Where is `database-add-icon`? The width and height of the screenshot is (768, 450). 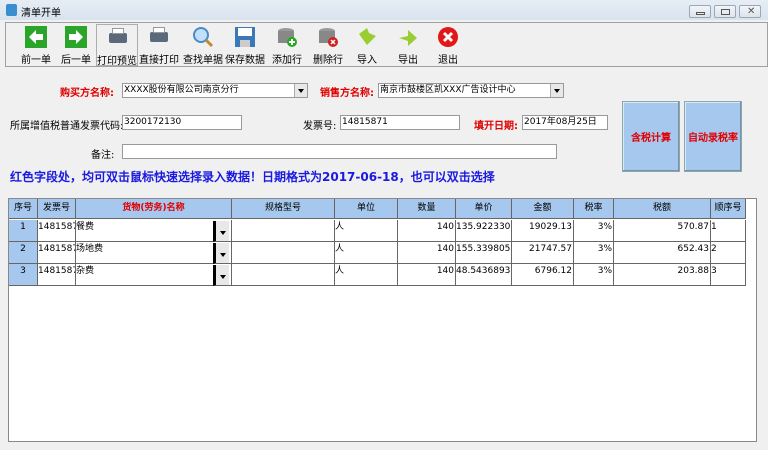
database-add-icon is located at coordinates (287, 37).